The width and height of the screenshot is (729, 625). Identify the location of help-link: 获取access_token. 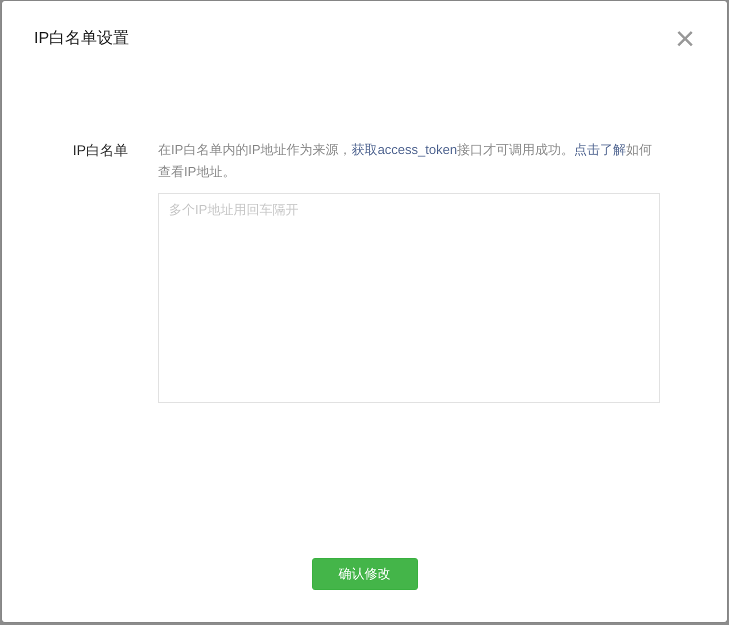
(405, 149).